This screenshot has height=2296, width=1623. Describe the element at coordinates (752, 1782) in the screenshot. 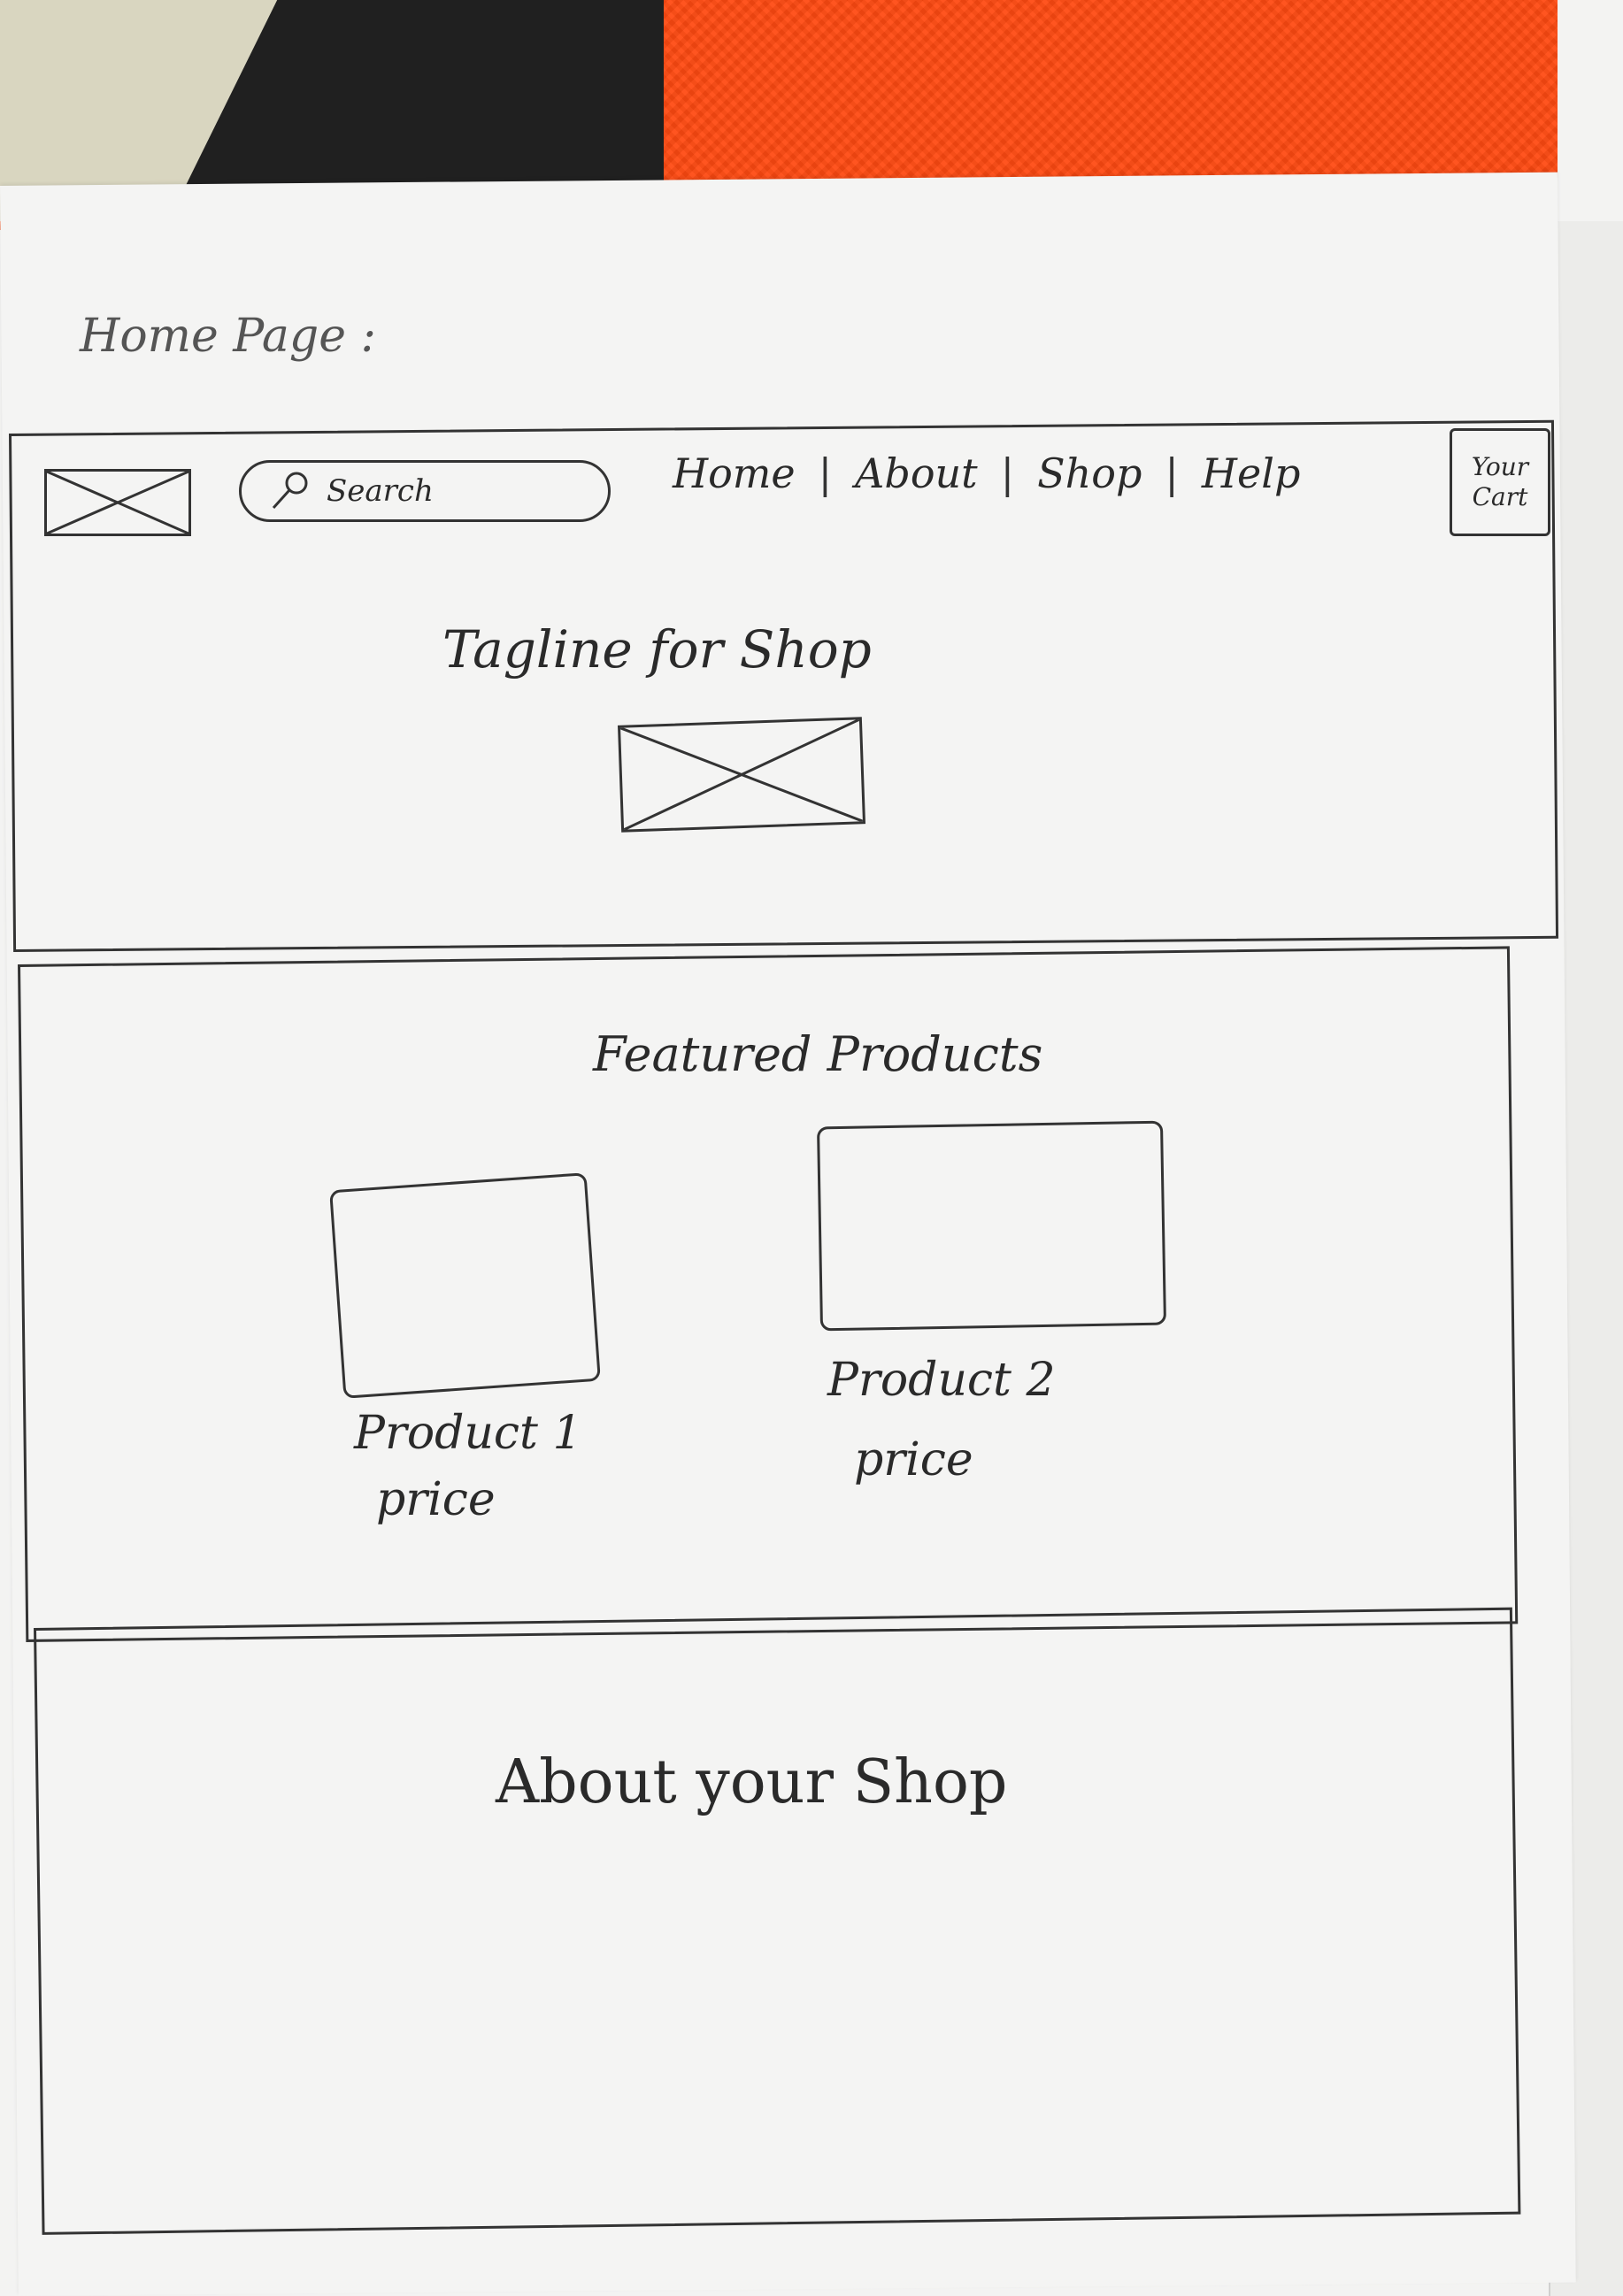

I see `about-title: About your Shop` at that location.